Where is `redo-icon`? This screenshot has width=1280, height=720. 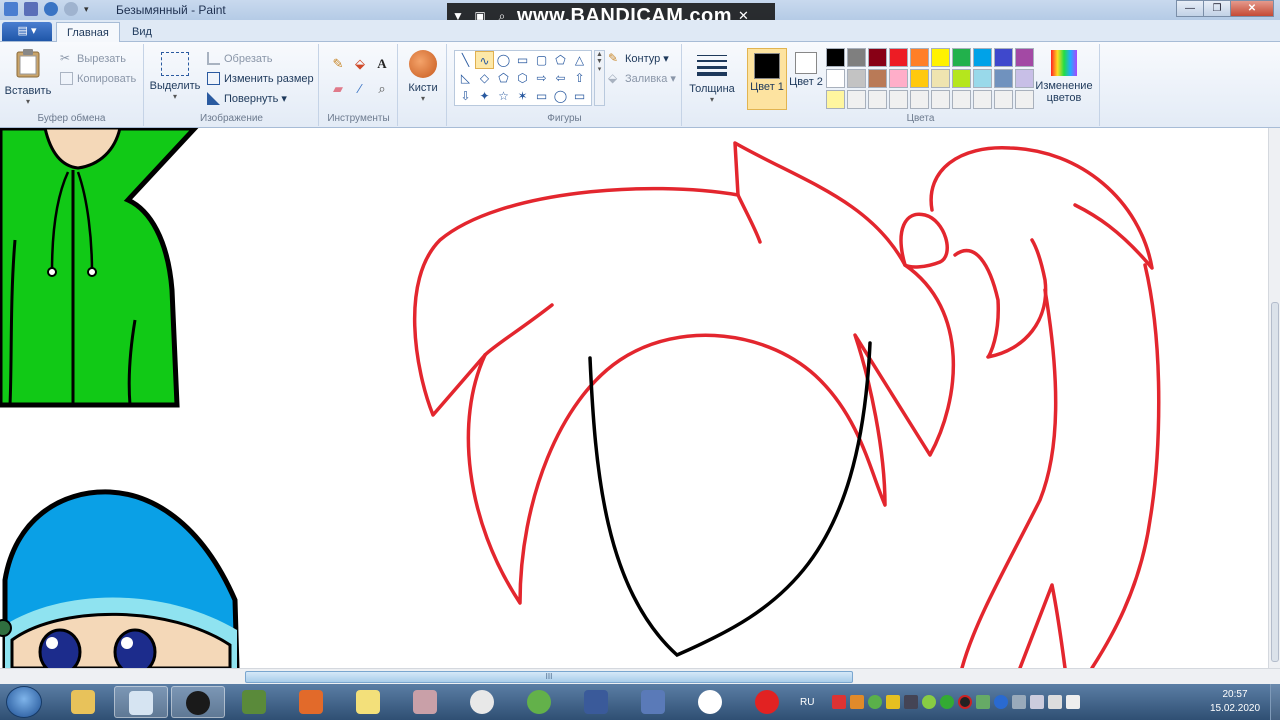 redo-icon is located at coordinates (71, 9).